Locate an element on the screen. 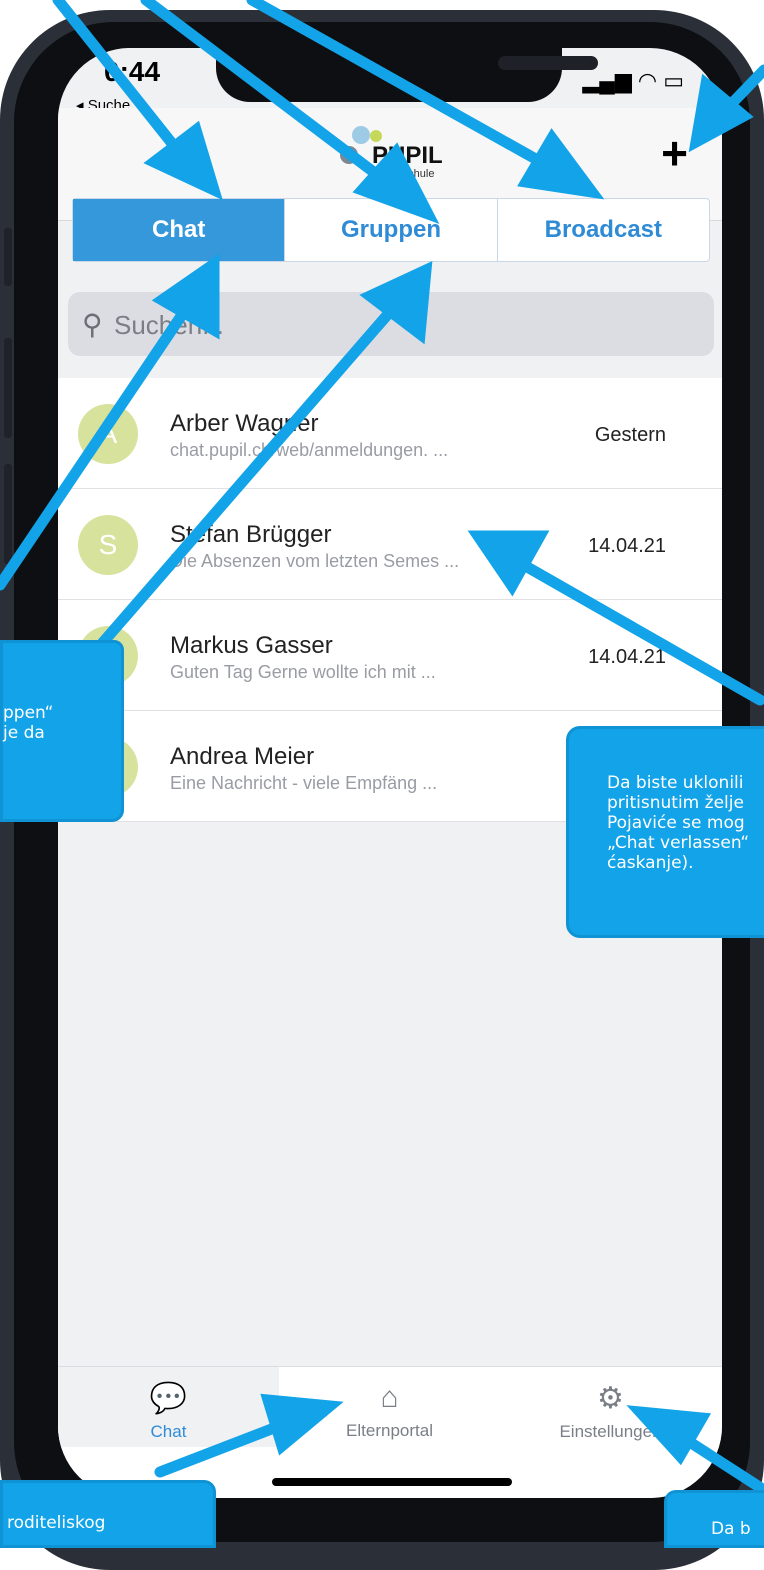  tab-chat: 💬 Chat is located at coordinates (168, 1407).